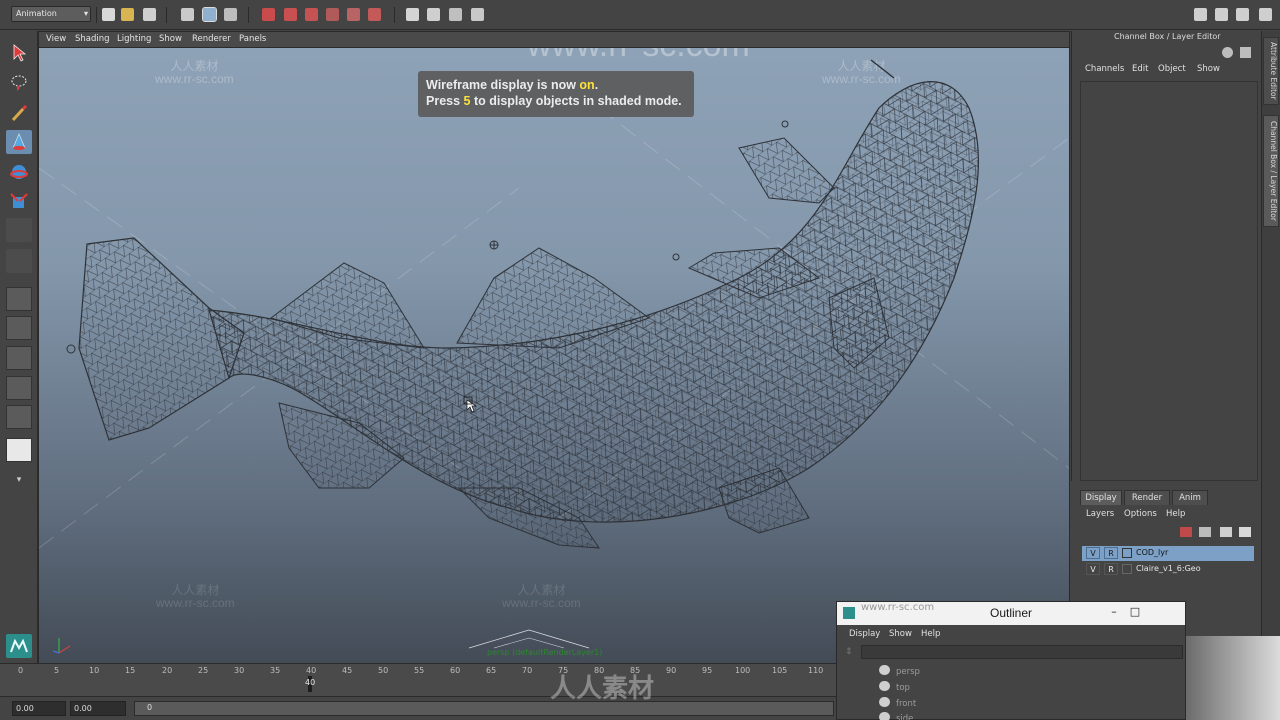 The width and height of the screenshot is (1280, 720). I want to click on lasso-tool, so click(19, 83).